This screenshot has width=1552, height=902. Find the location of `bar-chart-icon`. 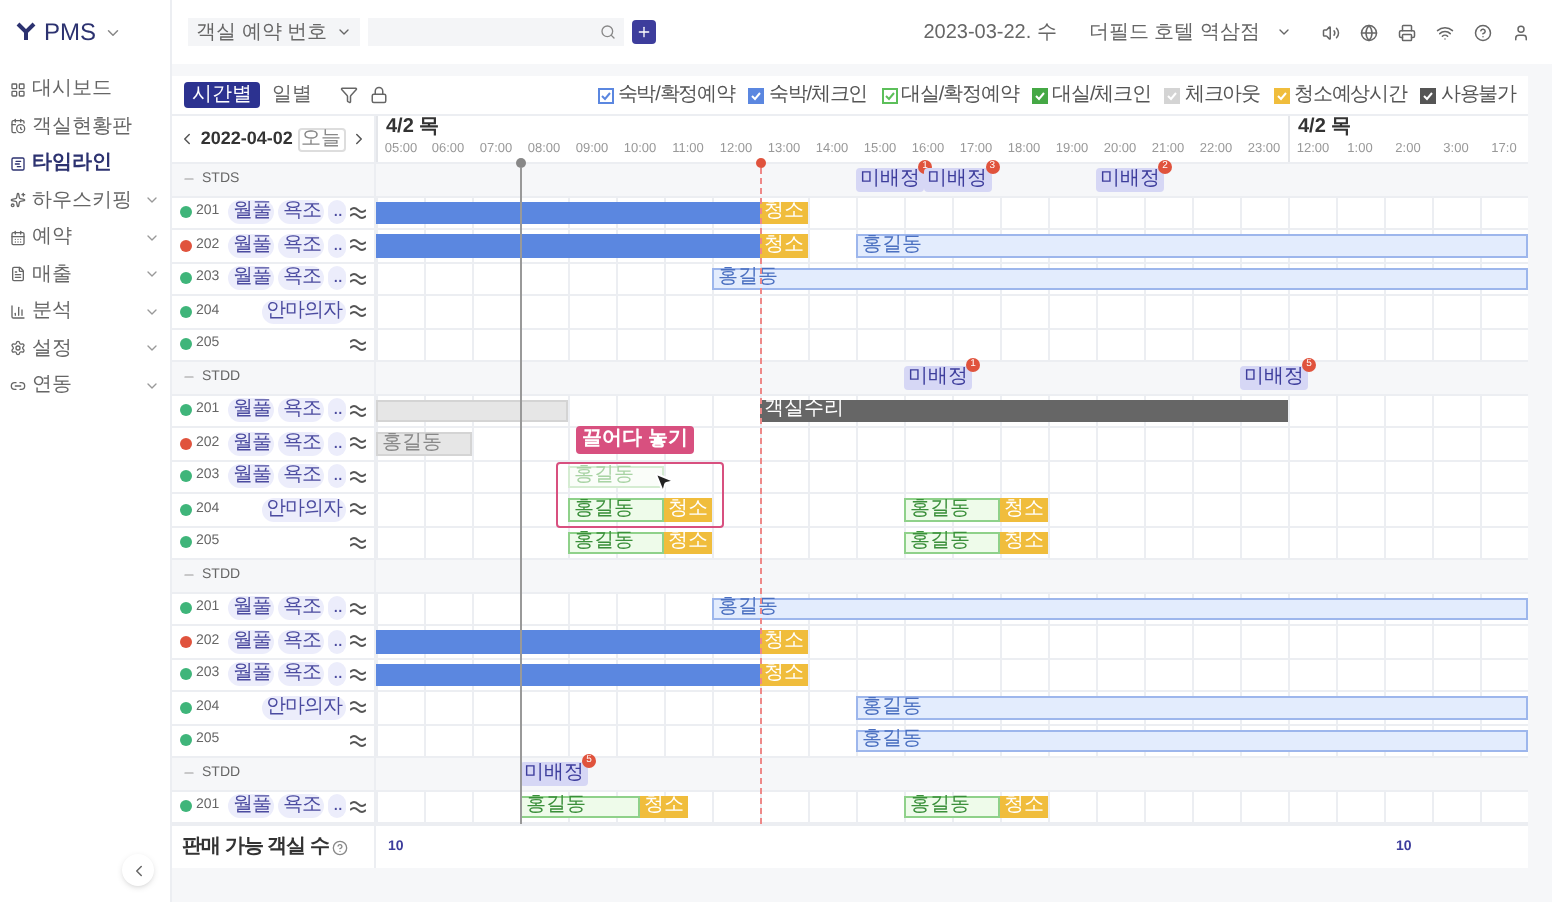

bar-chart-icon is located at coordinates (18, 311).